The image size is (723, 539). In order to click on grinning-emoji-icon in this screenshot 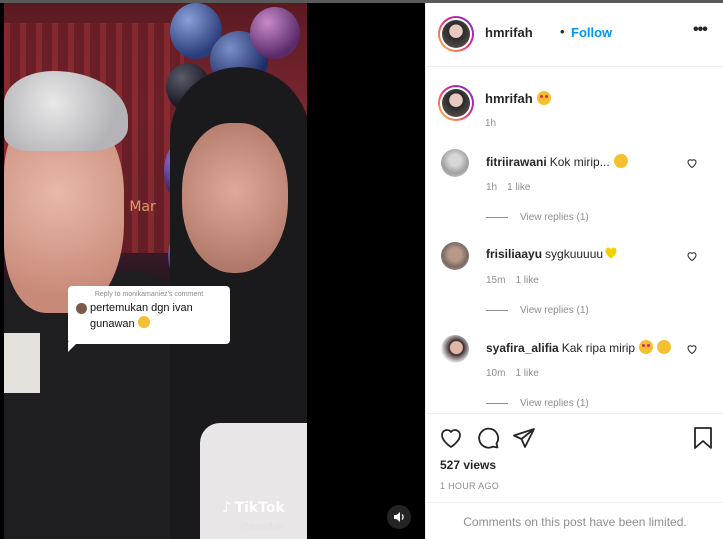, I will do `click(620, 161)`.